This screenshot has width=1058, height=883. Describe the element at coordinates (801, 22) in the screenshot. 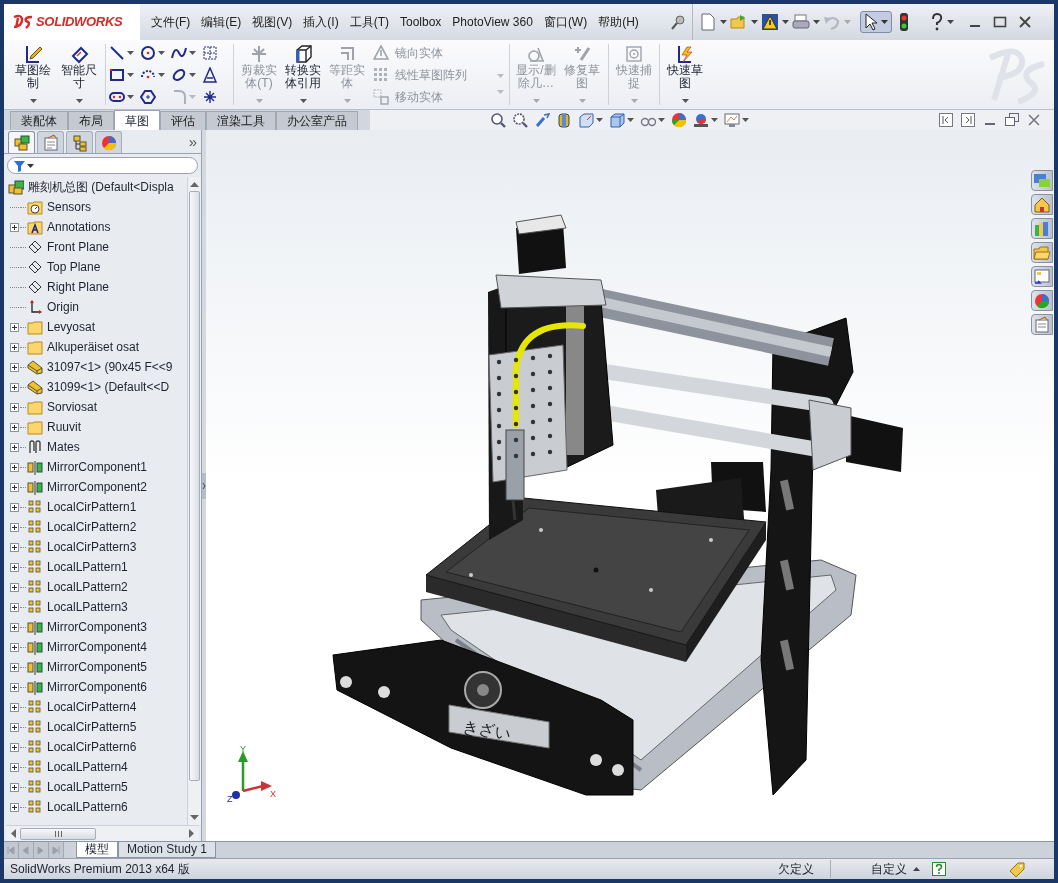

I see `printer-icon` at that location.